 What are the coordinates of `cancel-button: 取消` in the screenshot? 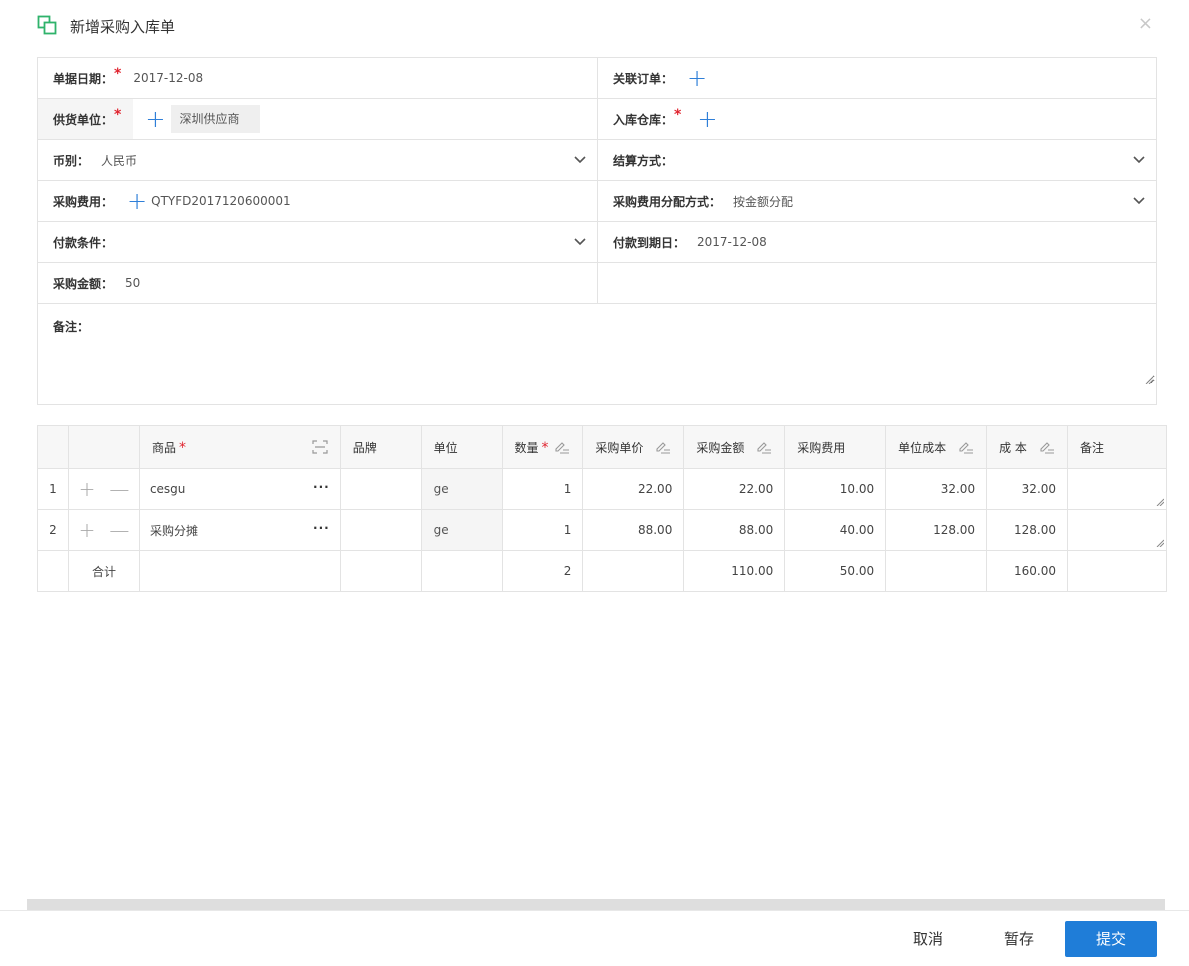 It's located at (928, 939).